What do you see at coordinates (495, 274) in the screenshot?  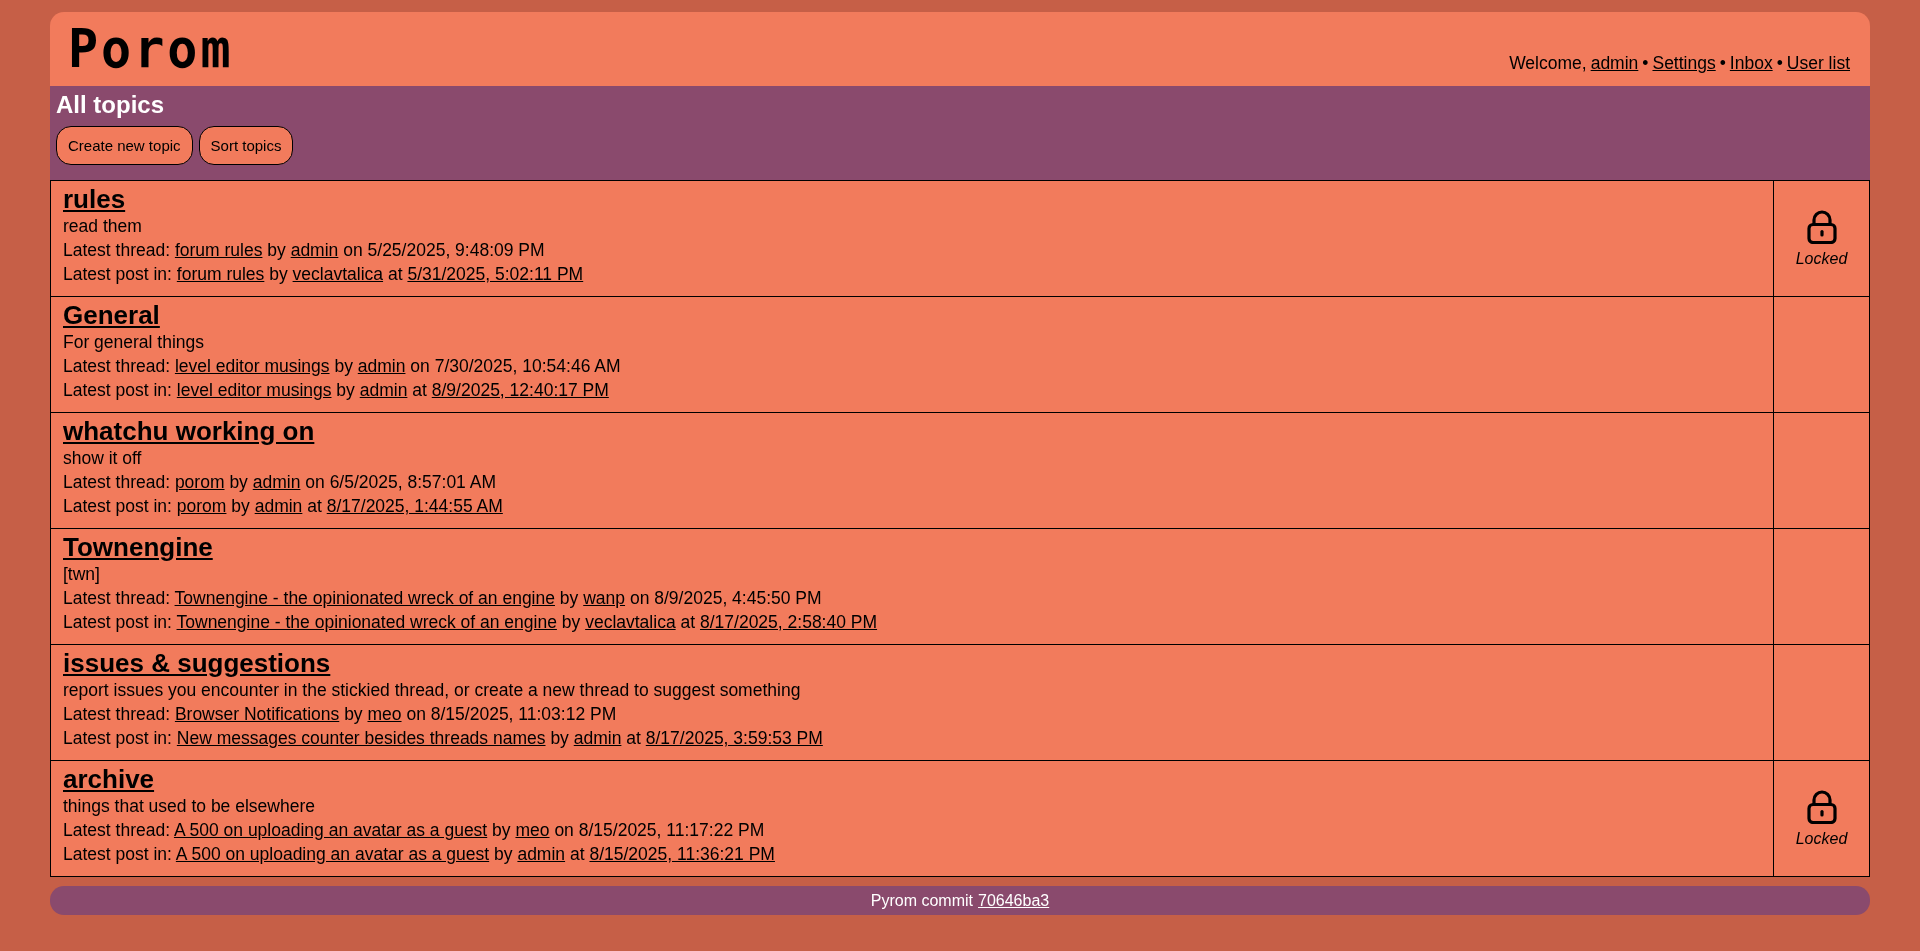 I see `post-date-link: 5/31/2025, 5:02:11 PM` at bounding box center [495, 274].